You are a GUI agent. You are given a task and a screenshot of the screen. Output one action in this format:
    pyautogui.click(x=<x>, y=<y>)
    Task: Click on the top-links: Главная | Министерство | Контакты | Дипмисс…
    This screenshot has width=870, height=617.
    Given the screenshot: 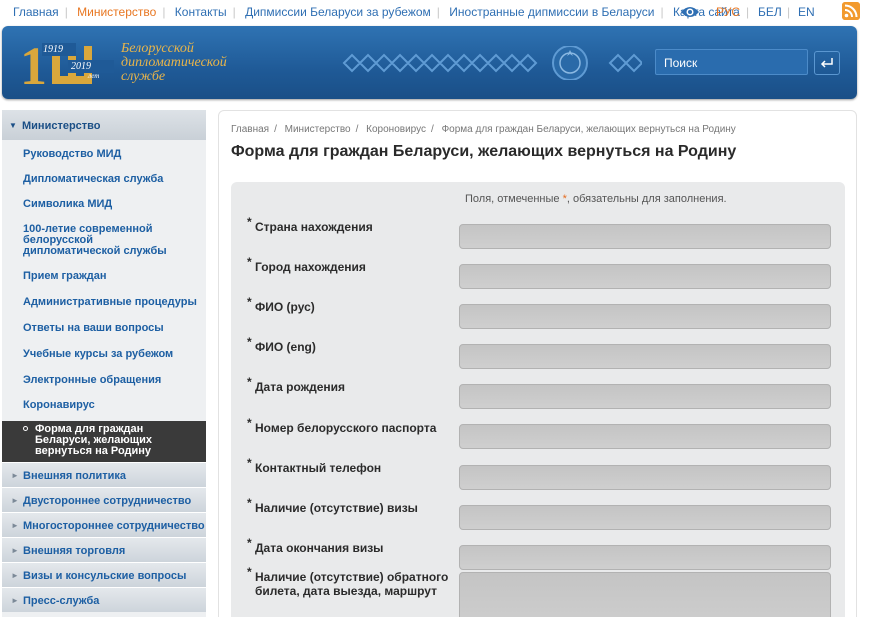 What is the action you would take?
    pyautogui.click(x=376, y=12)
    